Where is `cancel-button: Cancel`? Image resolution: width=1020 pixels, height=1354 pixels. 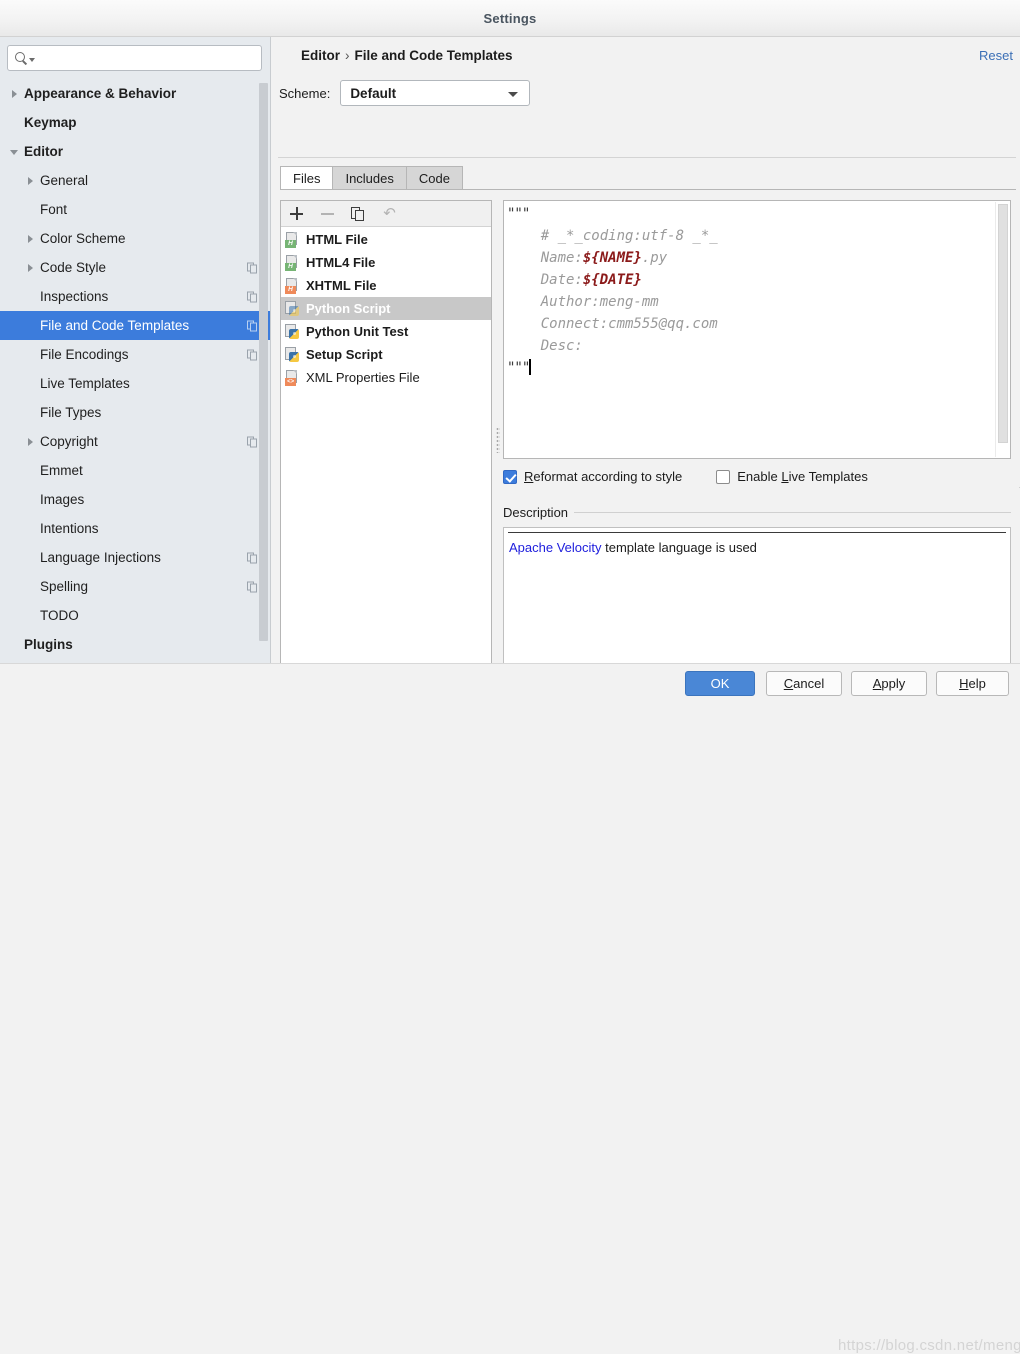
cancel-button: Cancel is located at coordinates (804, 683).